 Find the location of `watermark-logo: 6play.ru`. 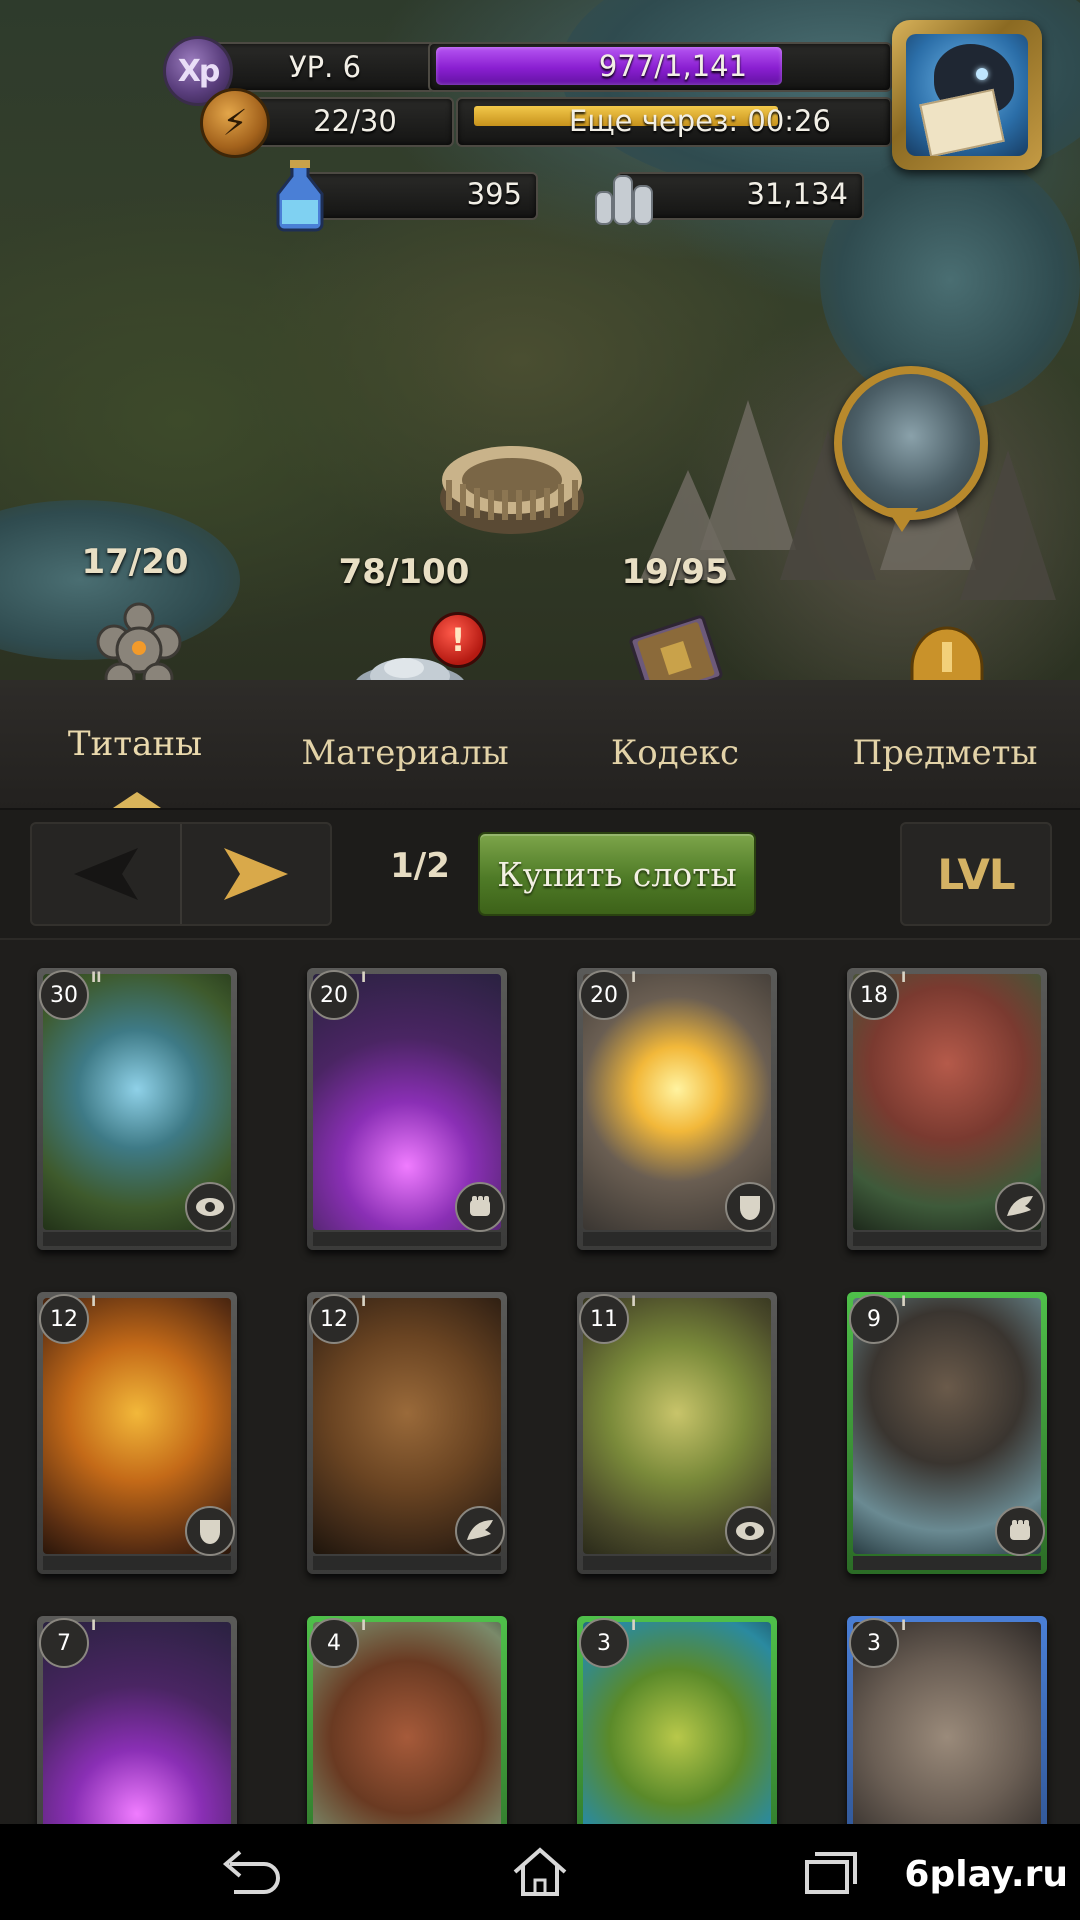

watermark-logo: 6play.ru is located at coordinates (986, 1874).